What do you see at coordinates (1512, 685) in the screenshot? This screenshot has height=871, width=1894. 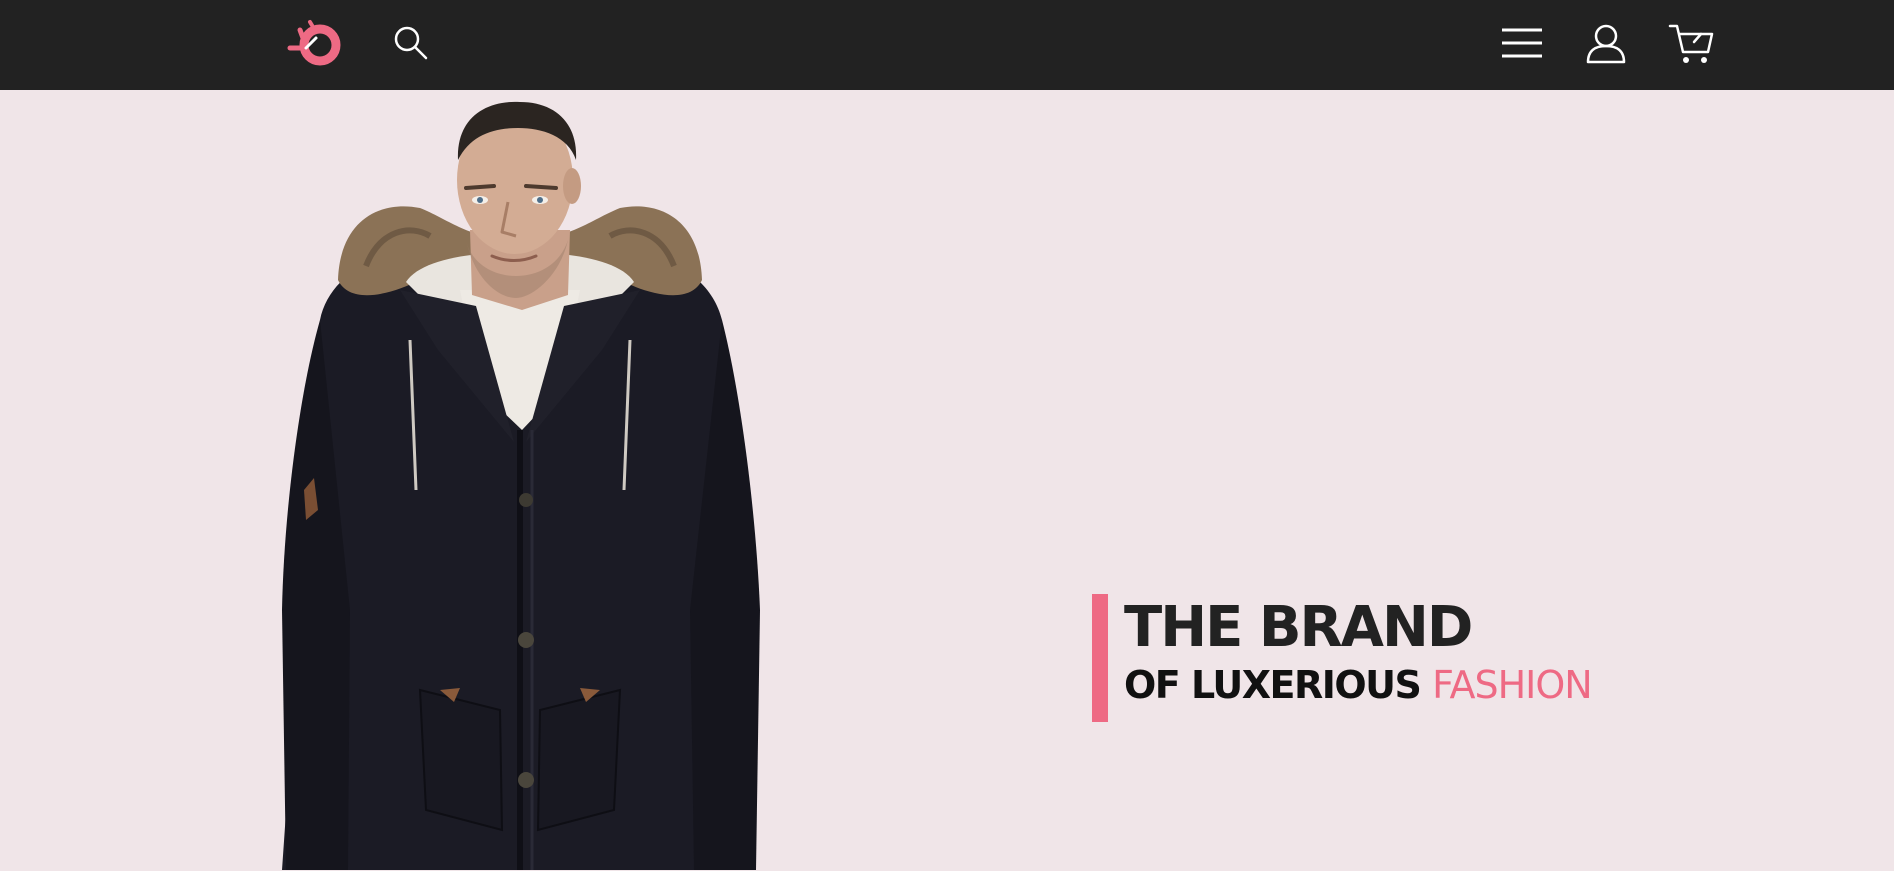 I see `hero-subline-accent: FASHION` at bounding box center [1512, 685].